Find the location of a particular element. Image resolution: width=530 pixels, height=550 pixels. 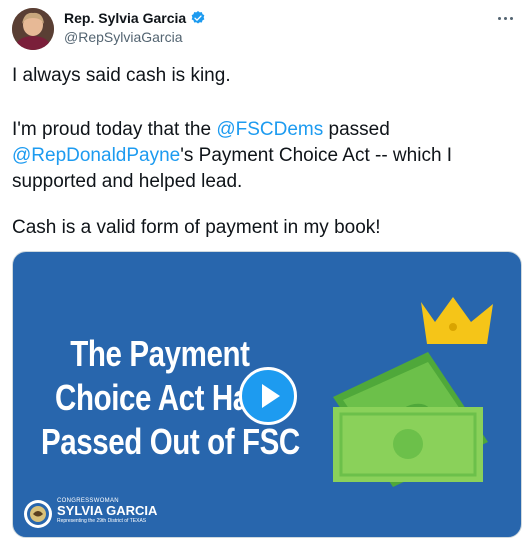

tweet-text-line-4: supported and helped lead. is located at coordinates (127, 181).